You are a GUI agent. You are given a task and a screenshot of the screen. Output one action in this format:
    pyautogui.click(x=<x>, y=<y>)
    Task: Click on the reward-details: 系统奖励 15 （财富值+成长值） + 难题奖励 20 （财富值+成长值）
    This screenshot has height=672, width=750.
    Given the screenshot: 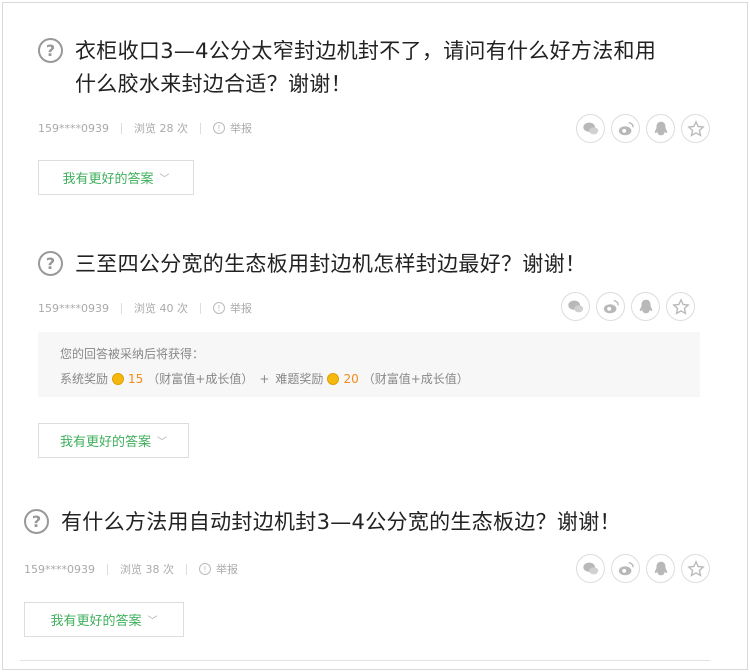 What is the action you would take?
    pyautogui.click(x=369, y=378)
    